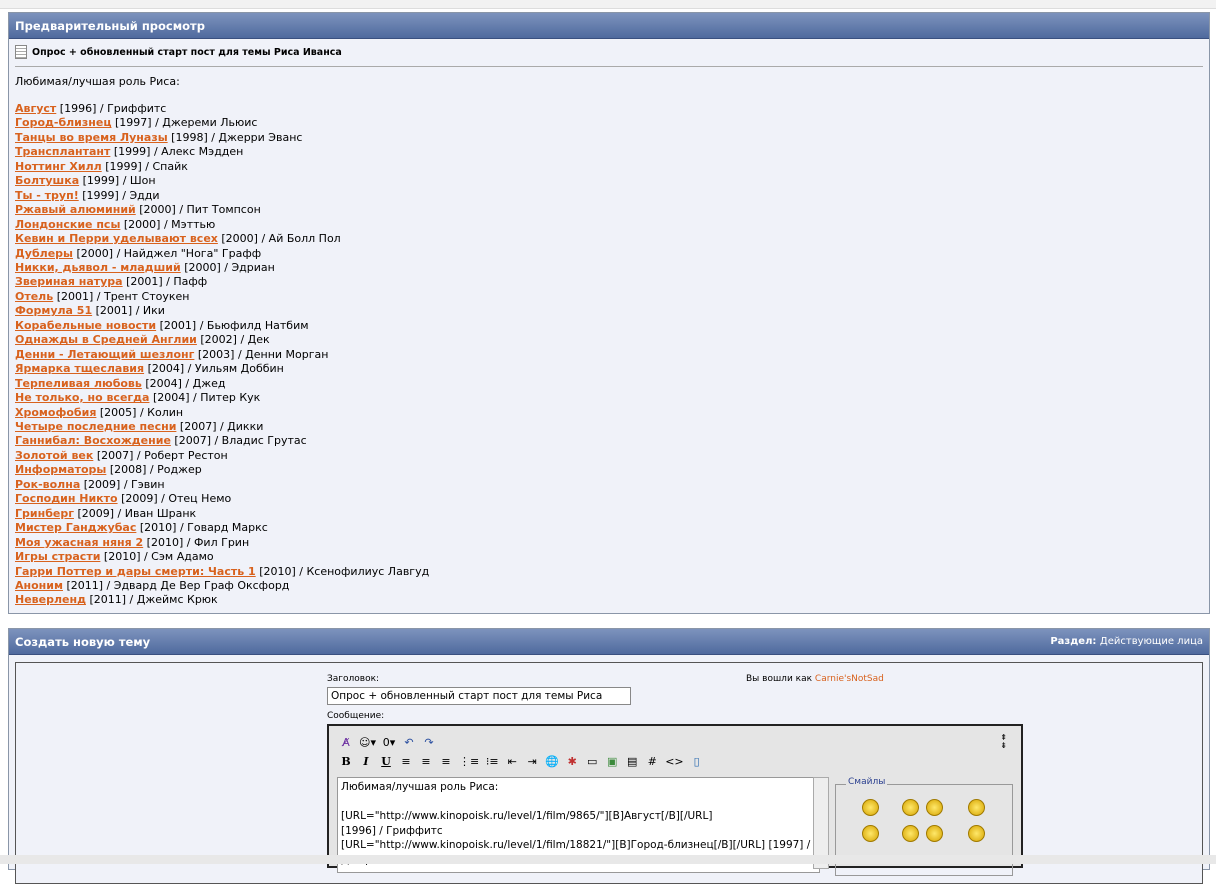 Image resolution: width=1216 pixels, height=884 pixels. Describe the element at coordinates (346, 761) in the screenshot. I see `bold-button: B` at that location.